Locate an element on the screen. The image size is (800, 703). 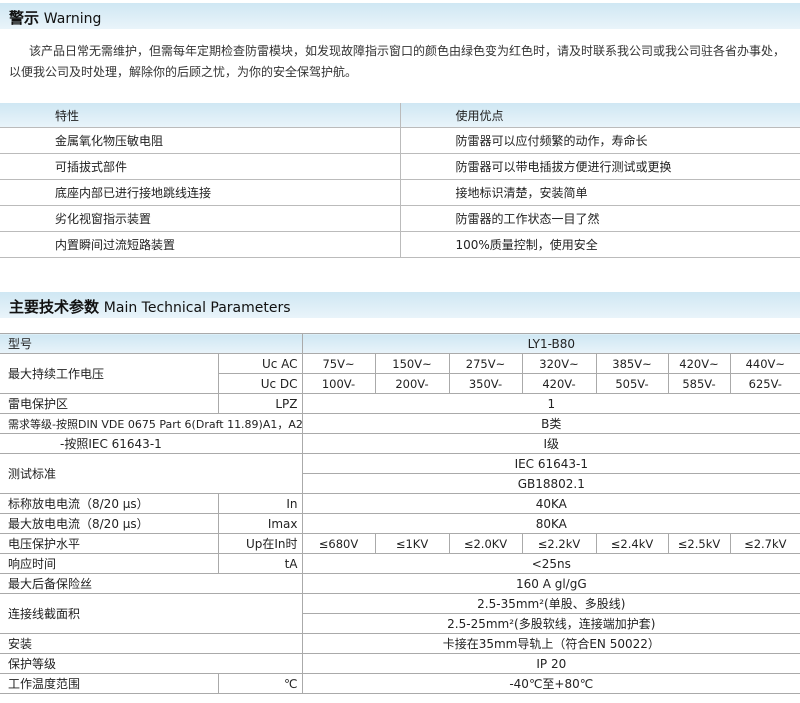
params-title-cn: 主要技术参数 is located at coordinates (54, 307).